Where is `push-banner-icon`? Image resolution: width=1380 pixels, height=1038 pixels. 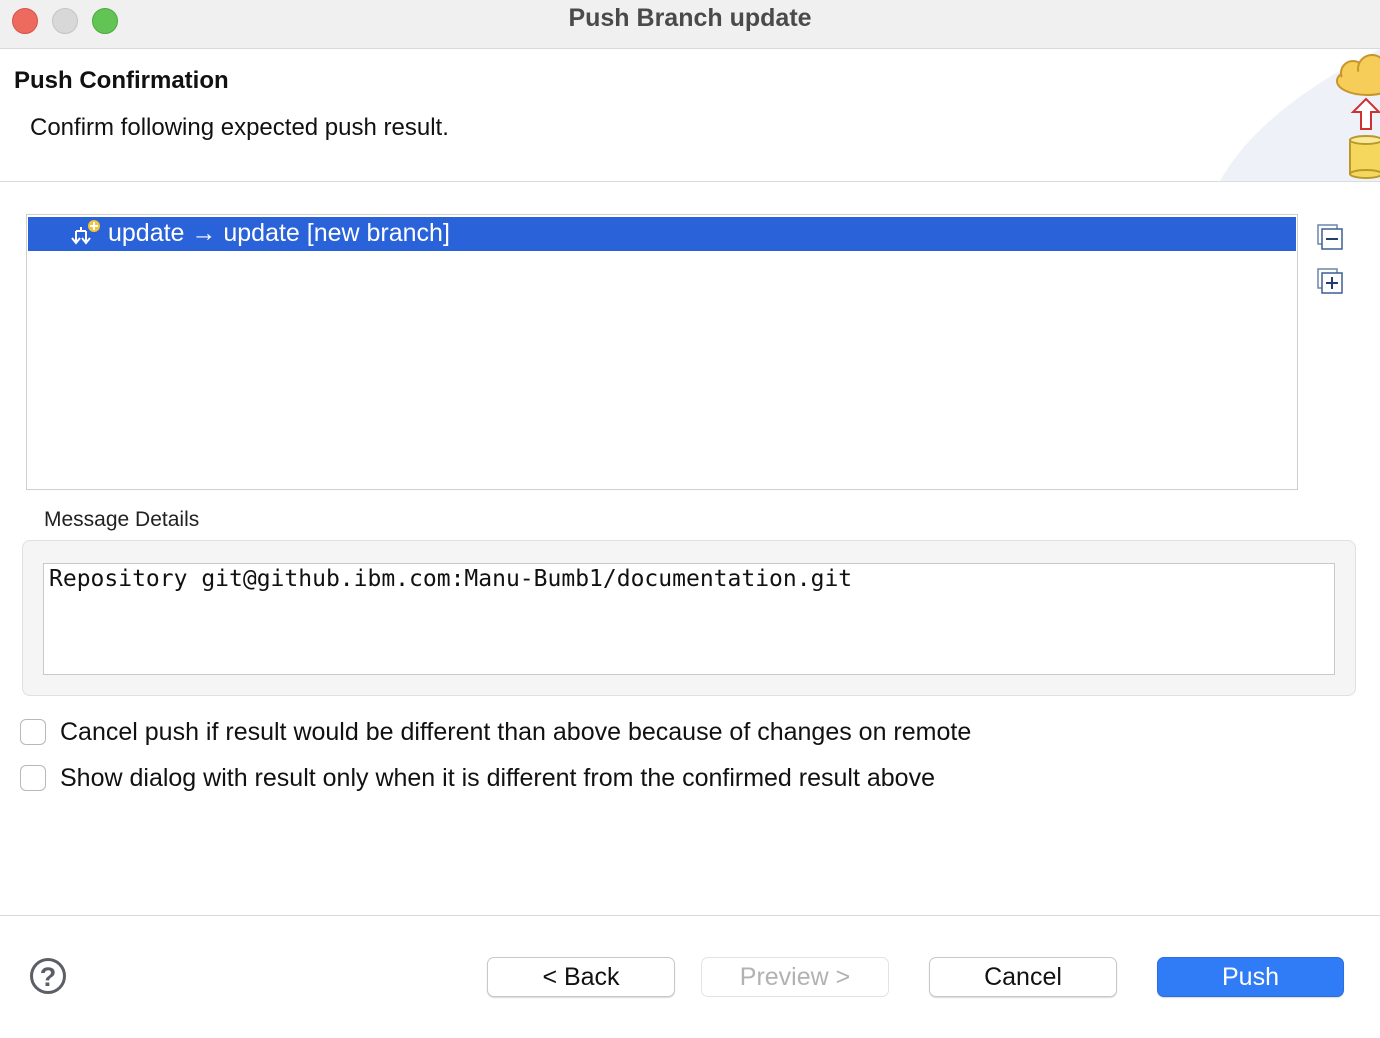
push-banner-icon is located at coordinates (1300, 115).